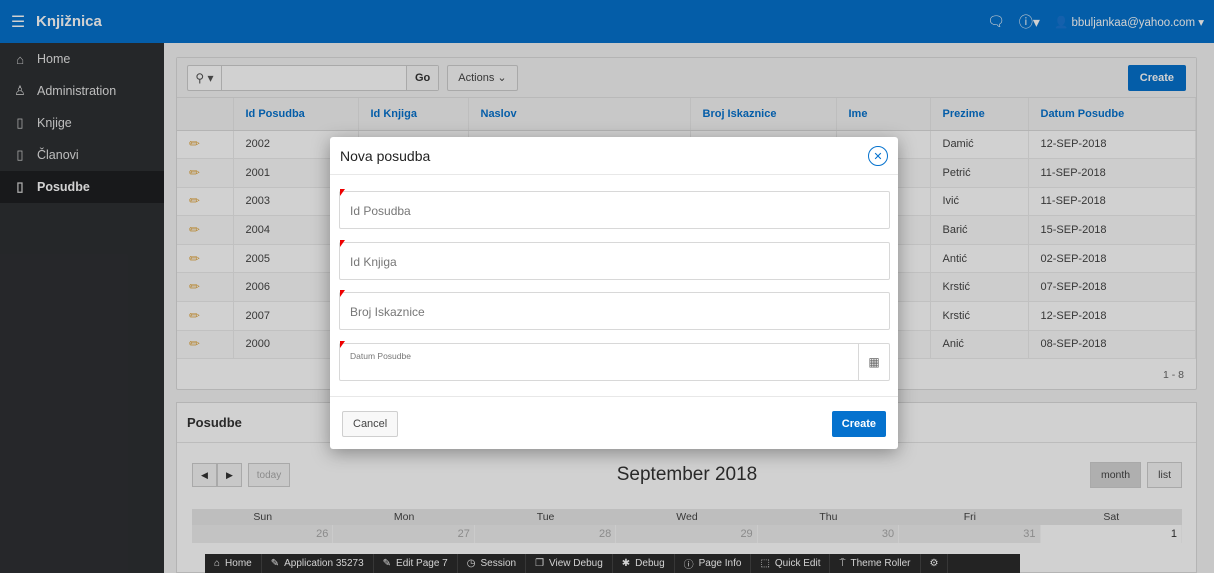  I want to click on field-placeholder: Id Knjiga, so click(373, 262).